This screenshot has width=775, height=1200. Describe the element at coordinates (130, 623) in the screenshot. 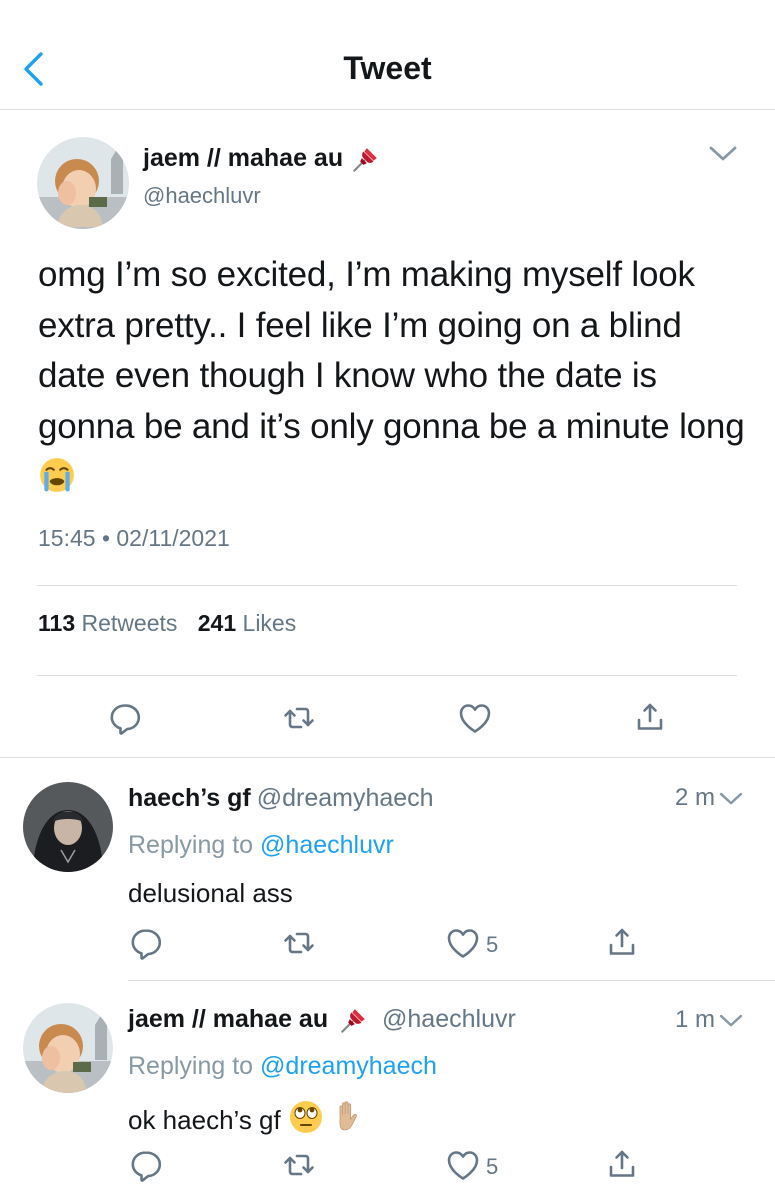

I see `retweets-label: Retweets` at that location.